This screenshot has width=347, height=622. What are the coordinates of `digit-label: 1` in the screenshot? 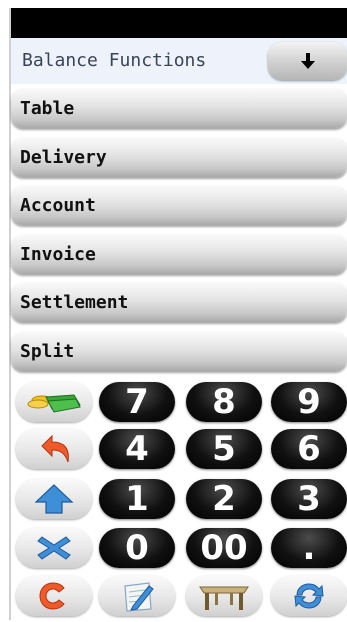 It's located at (137, 499).